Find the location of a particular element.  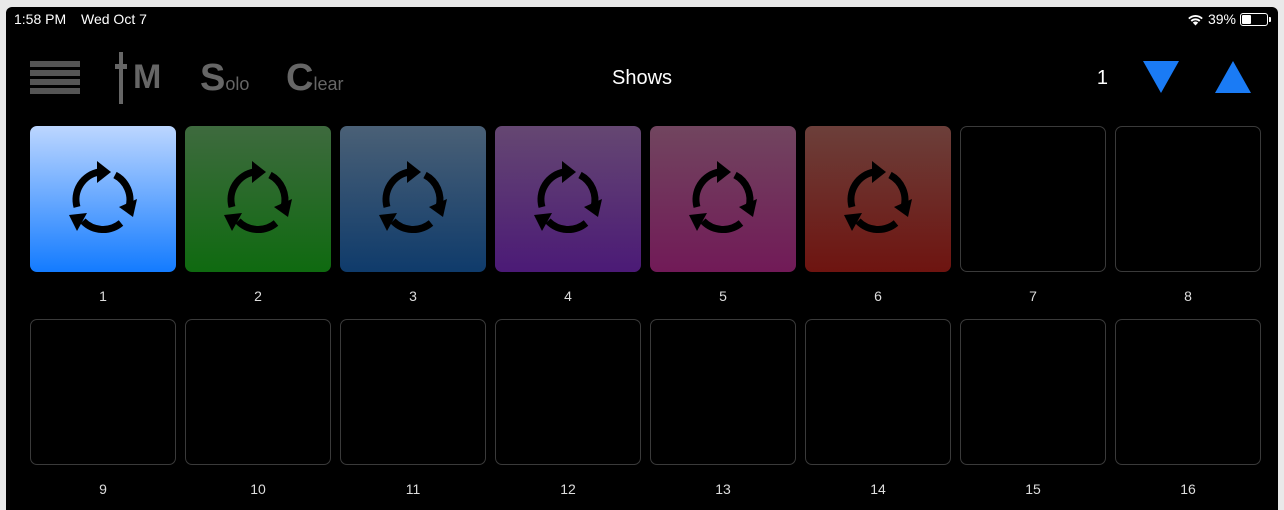

pad-number-label: 15 is located at coordinates (1033, 489).